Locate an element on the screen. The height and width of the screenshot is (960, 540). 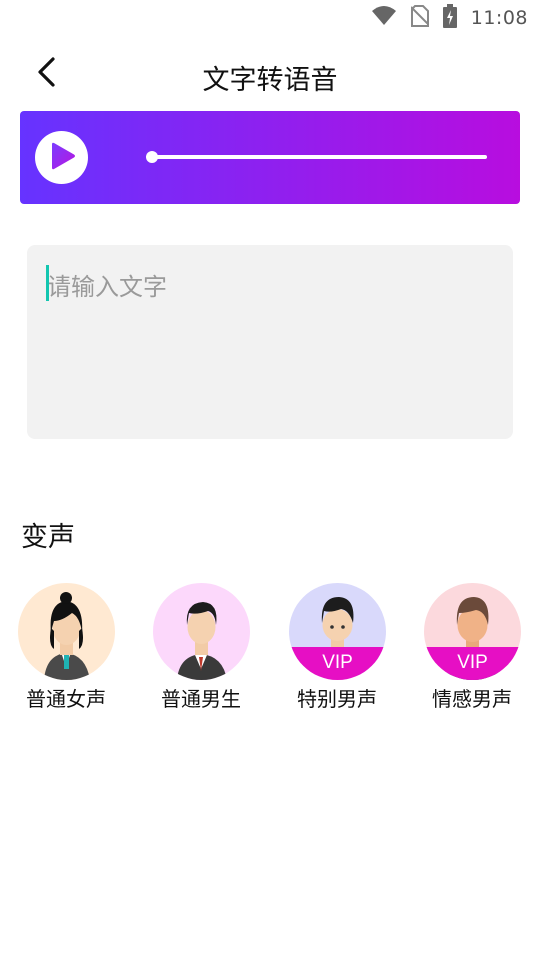
status-time: 11:08 is located at coordinates (499, 18).